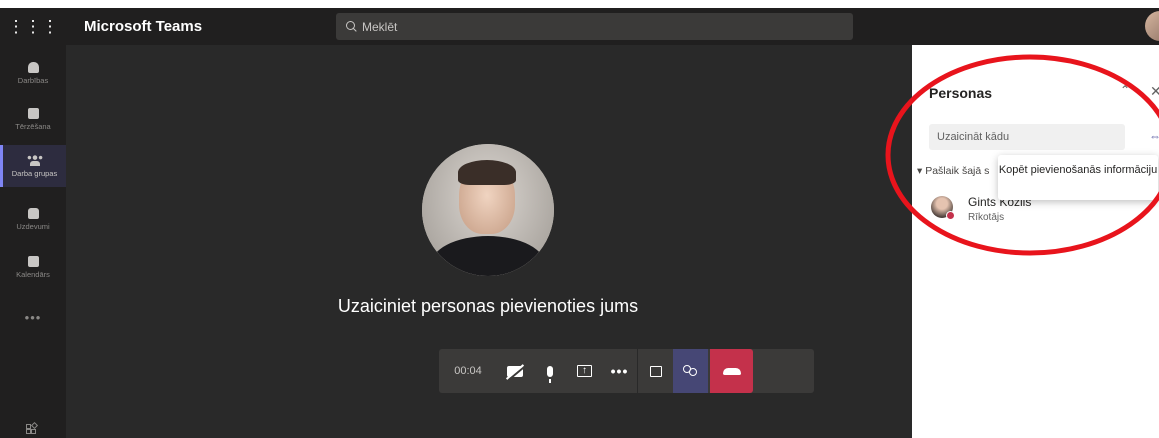 The width and height of the screenshot is (1159, 438). I want to click on rail-item-assignments: Uzdevumi, so click(33, 219).